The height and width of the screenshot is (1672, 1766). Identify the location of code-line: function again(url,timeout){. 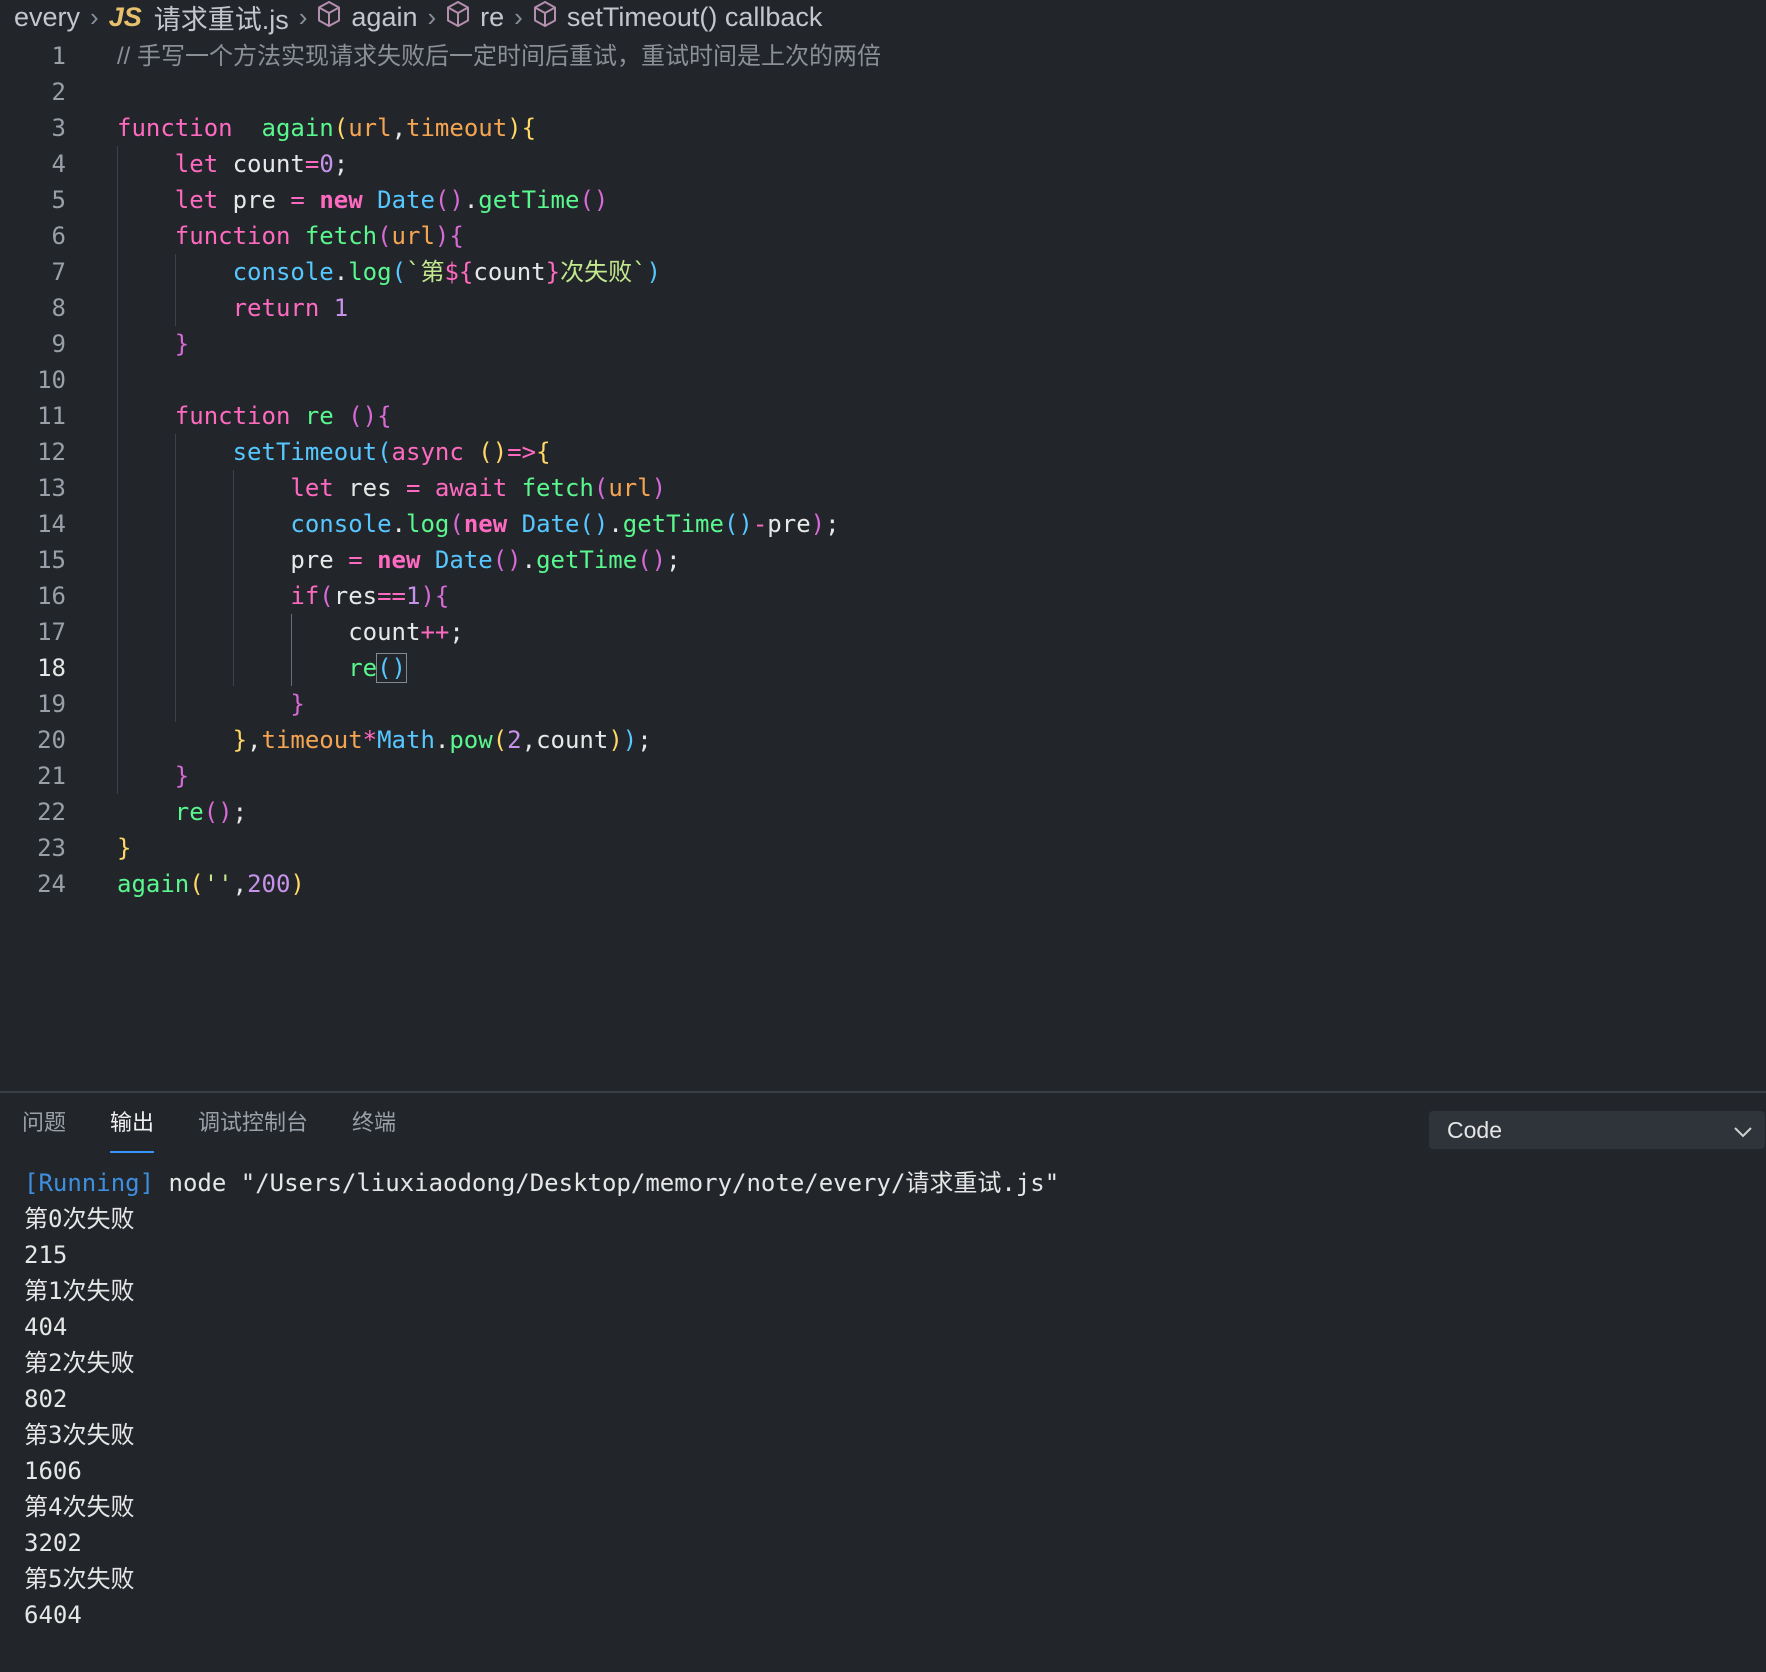
(499, 128).